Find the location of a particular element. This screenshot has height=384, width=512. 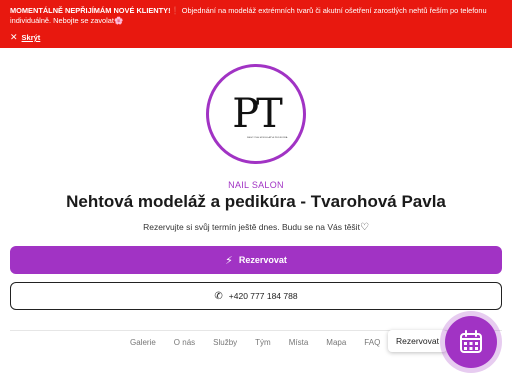

floating-reserve-label: Rezervovat is located at coordinates (417, 341).